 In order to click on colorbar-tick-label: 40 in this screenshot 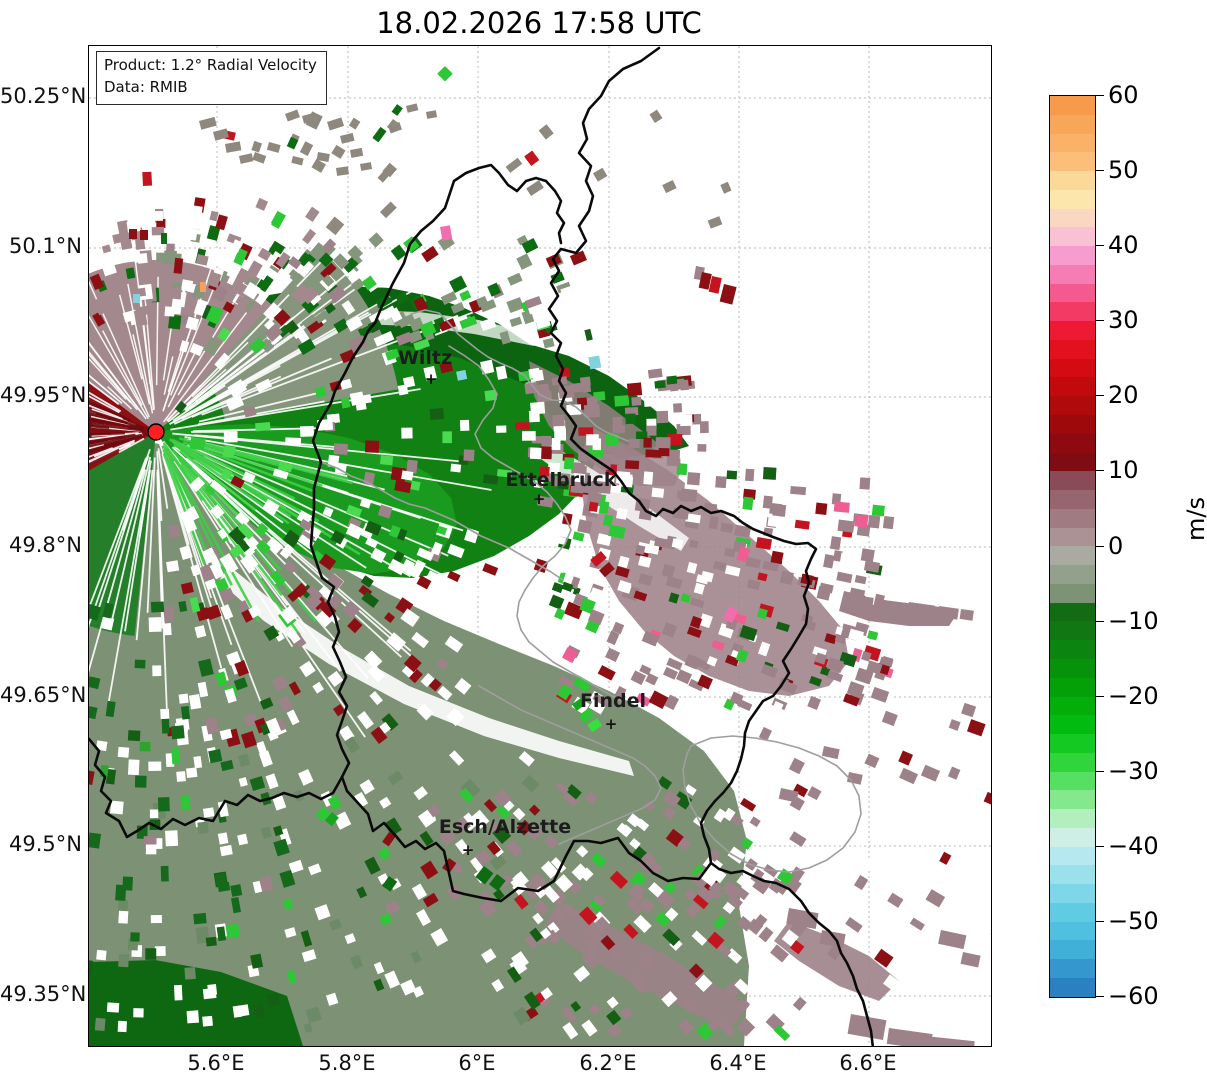, I will do `click(1123, 245)`.